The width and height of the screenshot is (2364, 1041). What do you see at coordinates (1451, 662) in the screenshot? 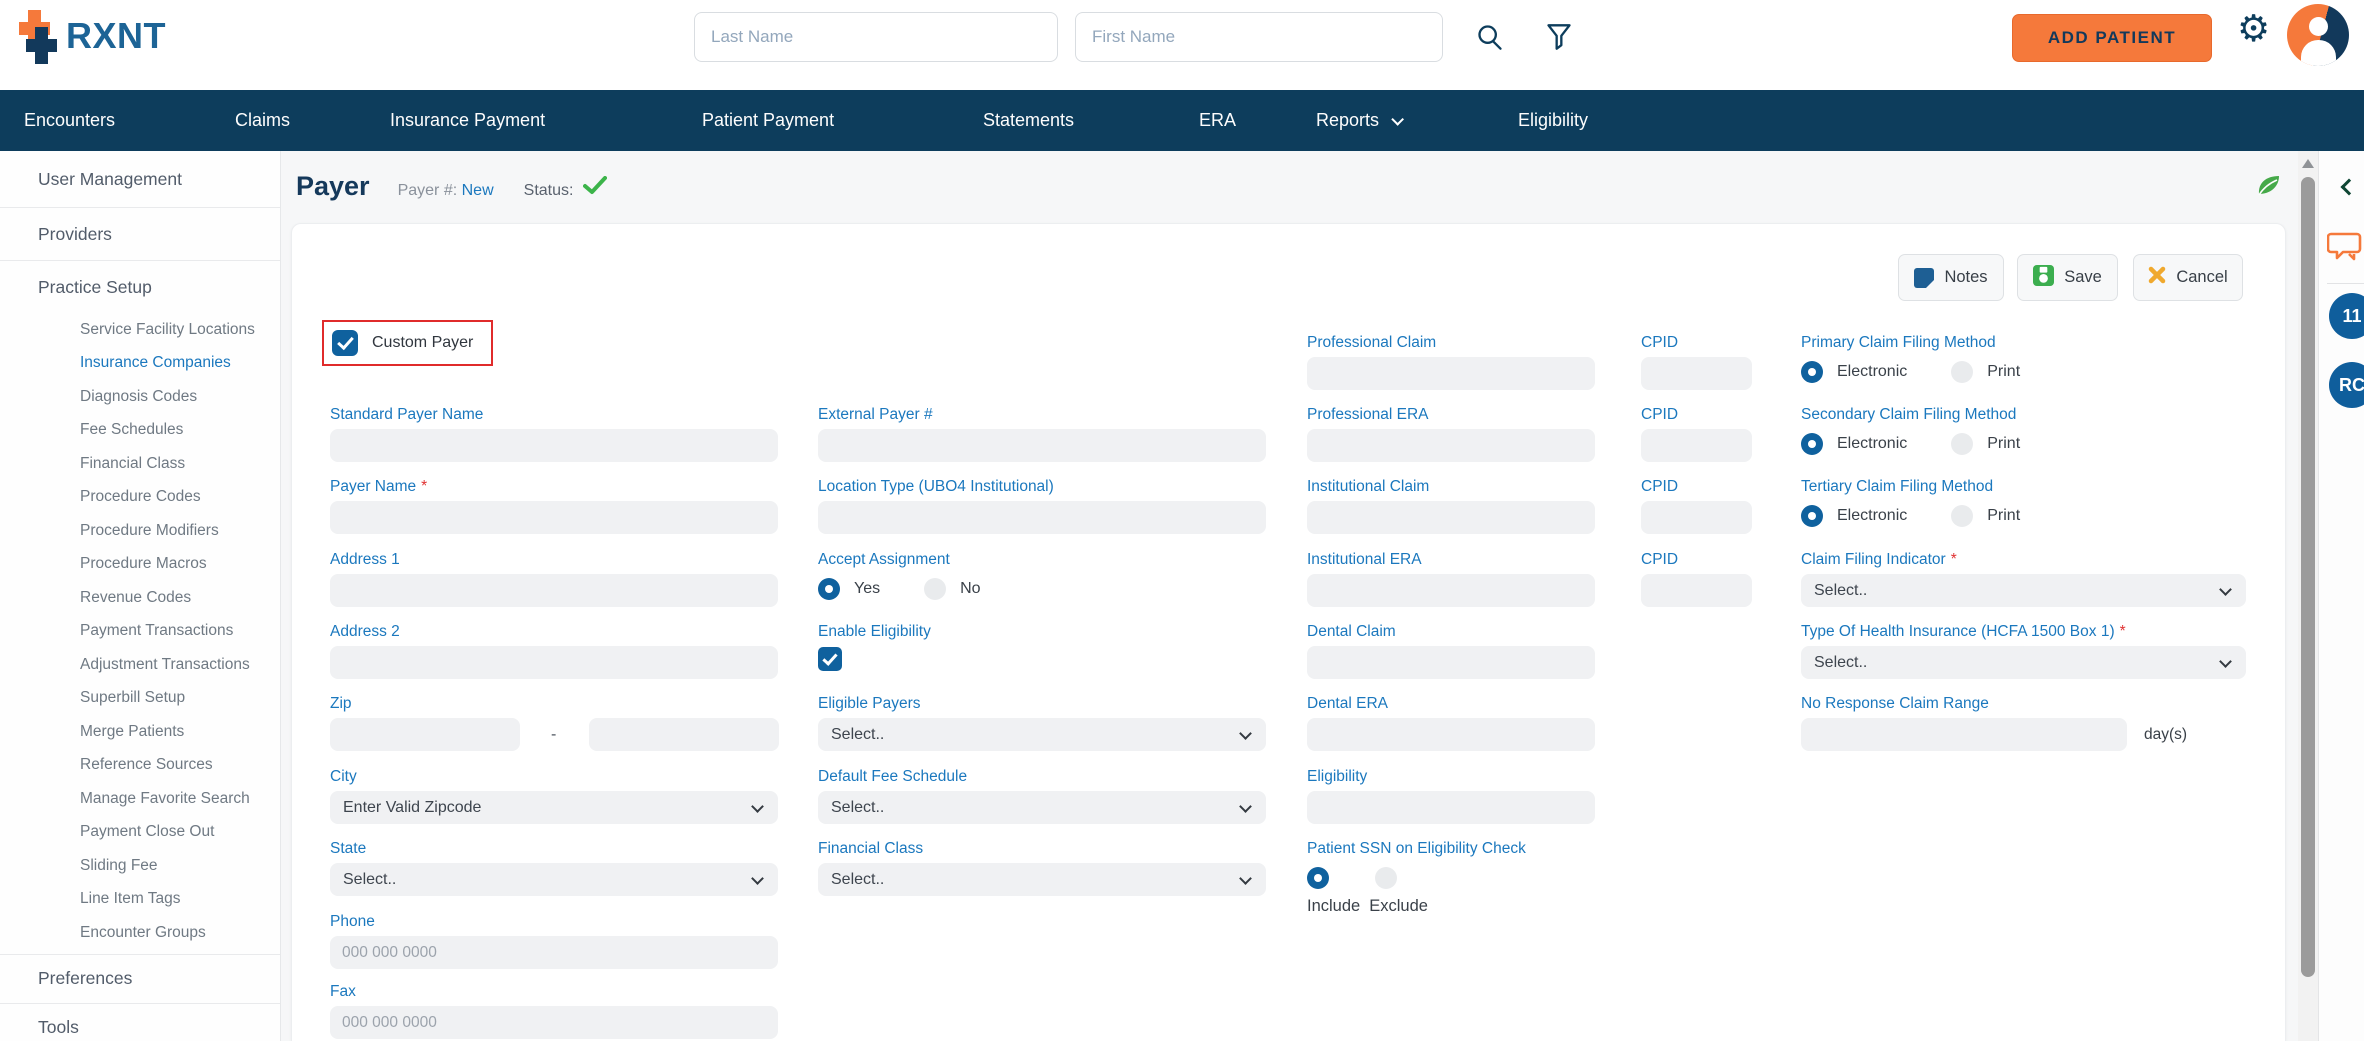
I see `dental-claim-input` at bounding box center [1451, 662].